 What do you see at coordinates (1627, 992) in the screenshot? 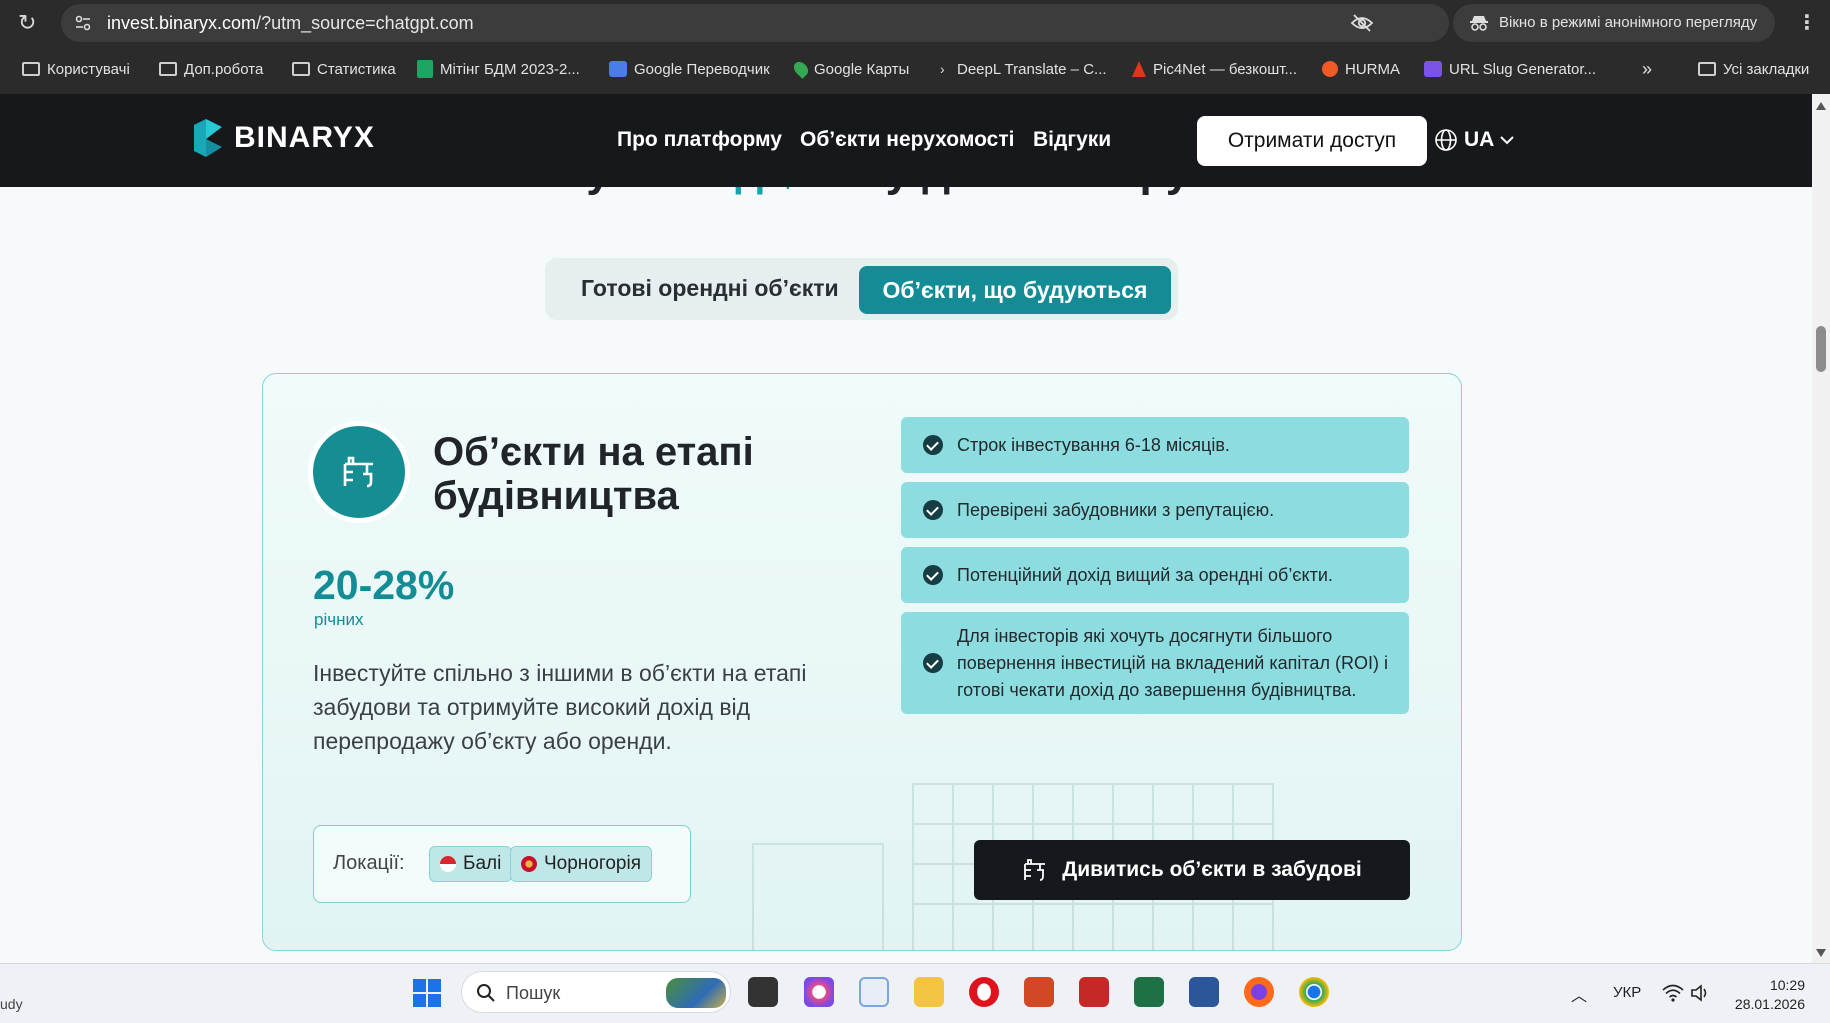
I see `input-language: УКР` at bounding box center [1627, 992].